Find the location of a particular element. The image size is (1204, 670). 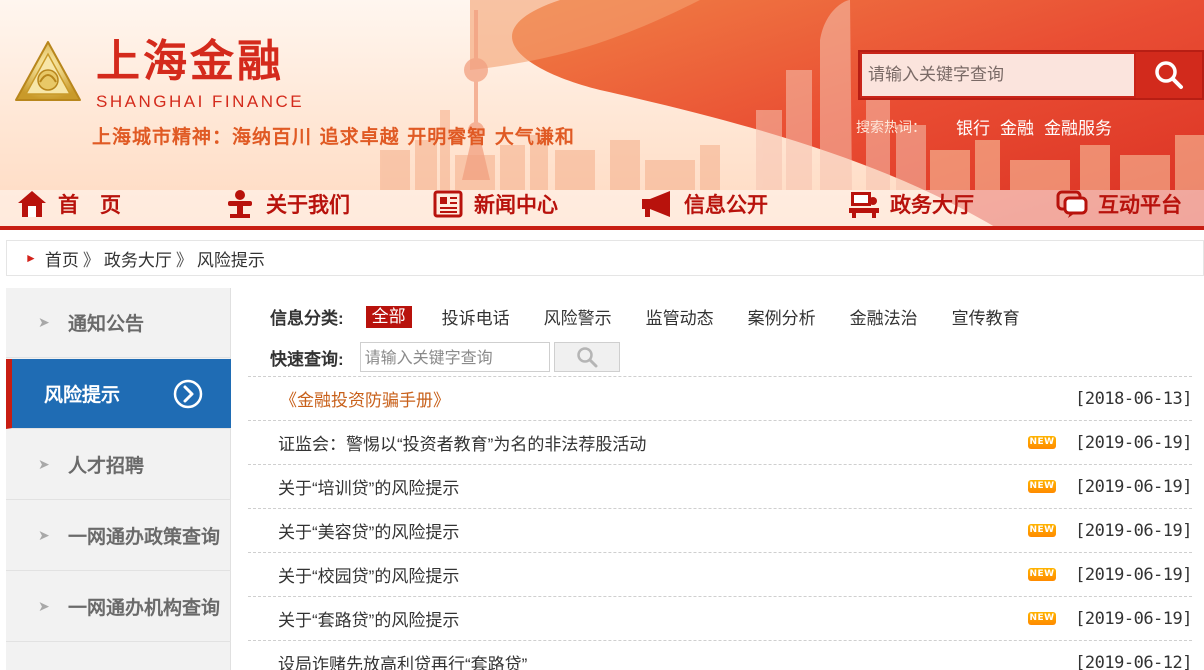

sidebar: ➤ 通知公告 风险提示 ➤ 人才招聘 ➤ 一网通办政策查询 ➤ 一网通办机构查询 is located at coordinates (118, 479).